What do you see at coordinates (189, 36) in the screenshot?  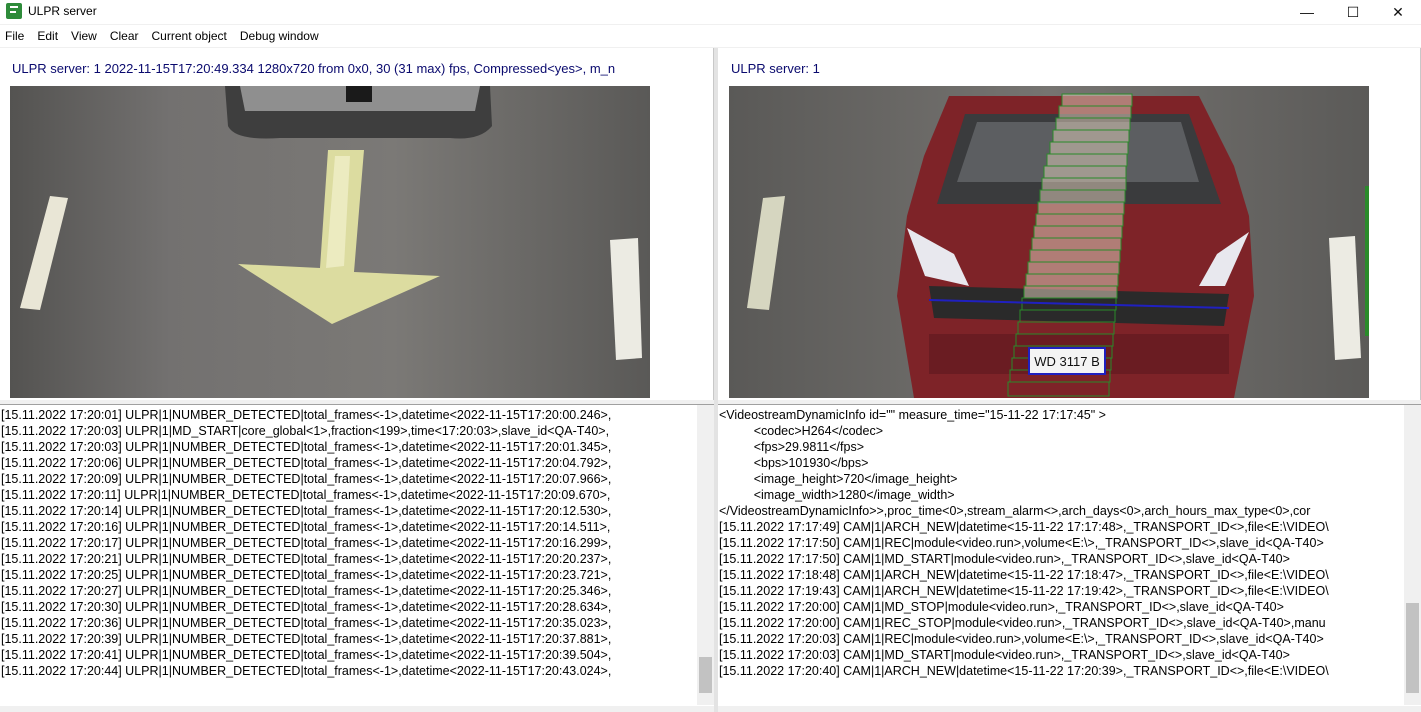 I see `menu-current-object: Current object` at bounding box center [189, 36].